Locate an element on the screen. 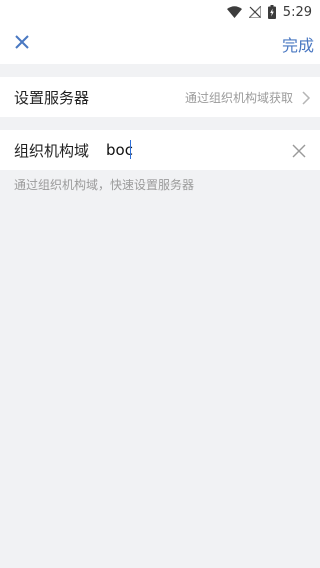 This screenshot has height=568, width=320. org-domain-hint: 通过组织机构域，快速设置服务器 is located at coordinates (104, 185).